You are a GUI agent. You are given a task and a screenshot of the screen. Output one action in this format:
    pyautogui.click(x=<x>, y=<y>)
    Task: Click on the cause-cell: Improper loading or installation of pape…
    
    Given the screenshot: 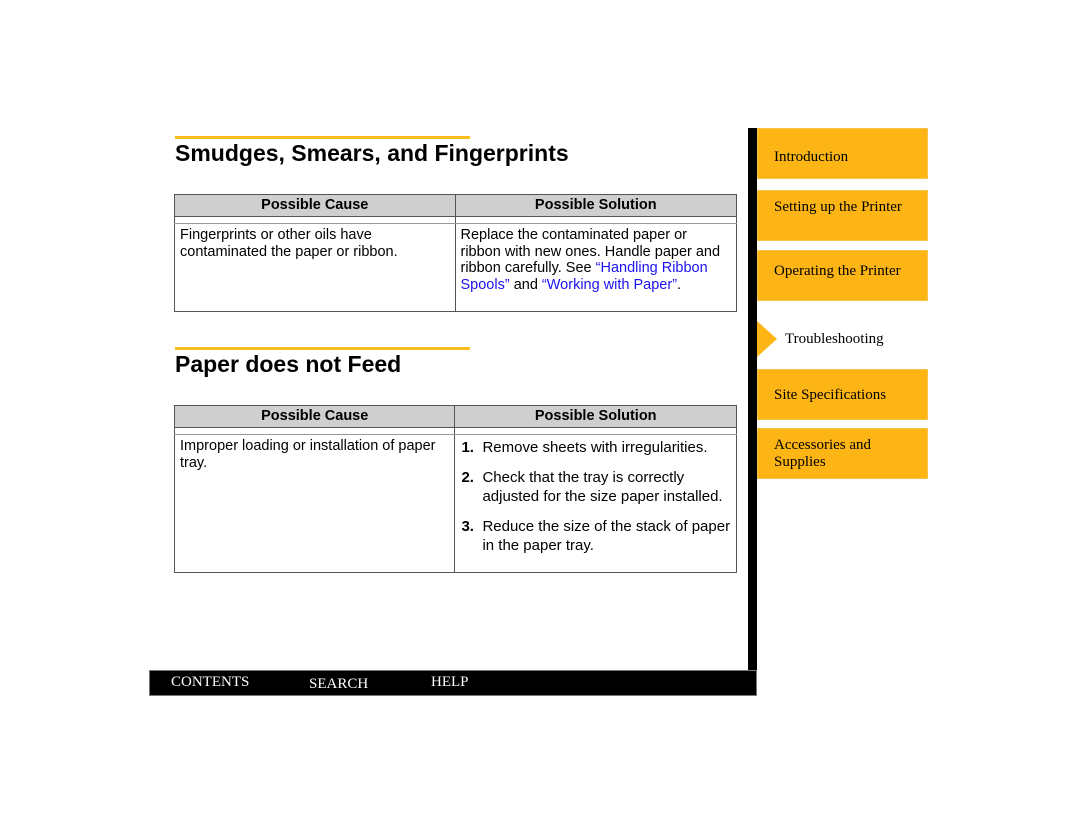 What is the action you would take?
    pyautogui.click(x=314, y=503)
    